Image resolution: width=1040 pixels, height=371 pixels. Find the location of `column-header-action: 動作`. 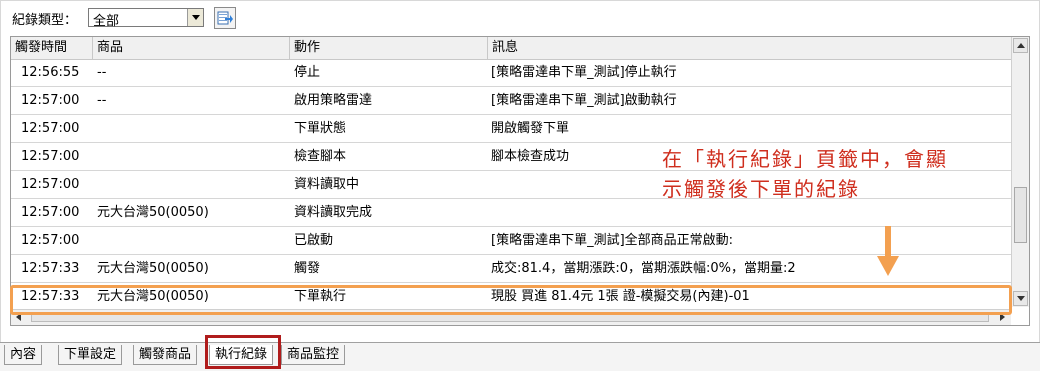

column-header-action: 動作 is located at coordinates (389, 48).